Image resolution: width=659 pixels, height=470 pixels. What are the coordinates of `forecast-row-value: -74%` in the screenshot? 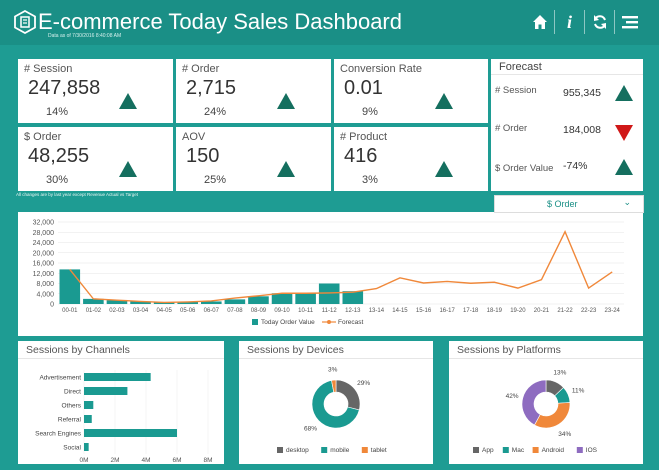 It's located at (575, 166).